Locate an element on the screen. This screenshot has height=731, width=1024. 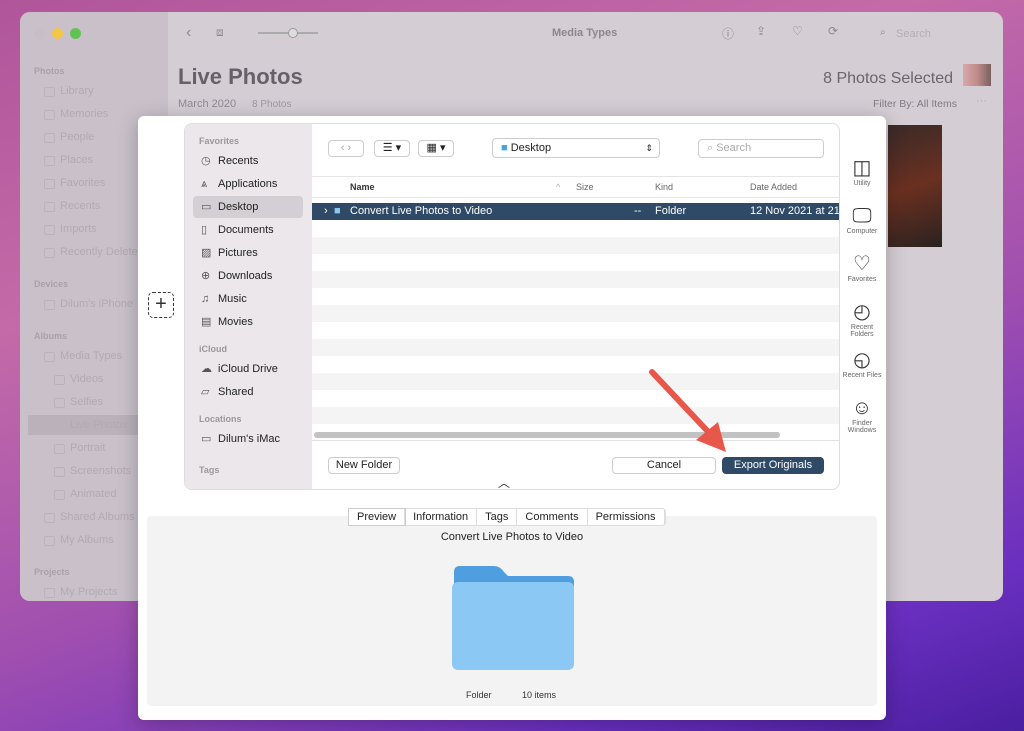
location-dropdown: ■ Desktop ⇕ is located at coordinates (576, 148).